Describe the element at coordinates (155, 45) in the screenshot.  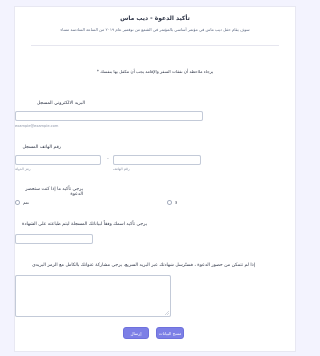
I see `divider` at that location.